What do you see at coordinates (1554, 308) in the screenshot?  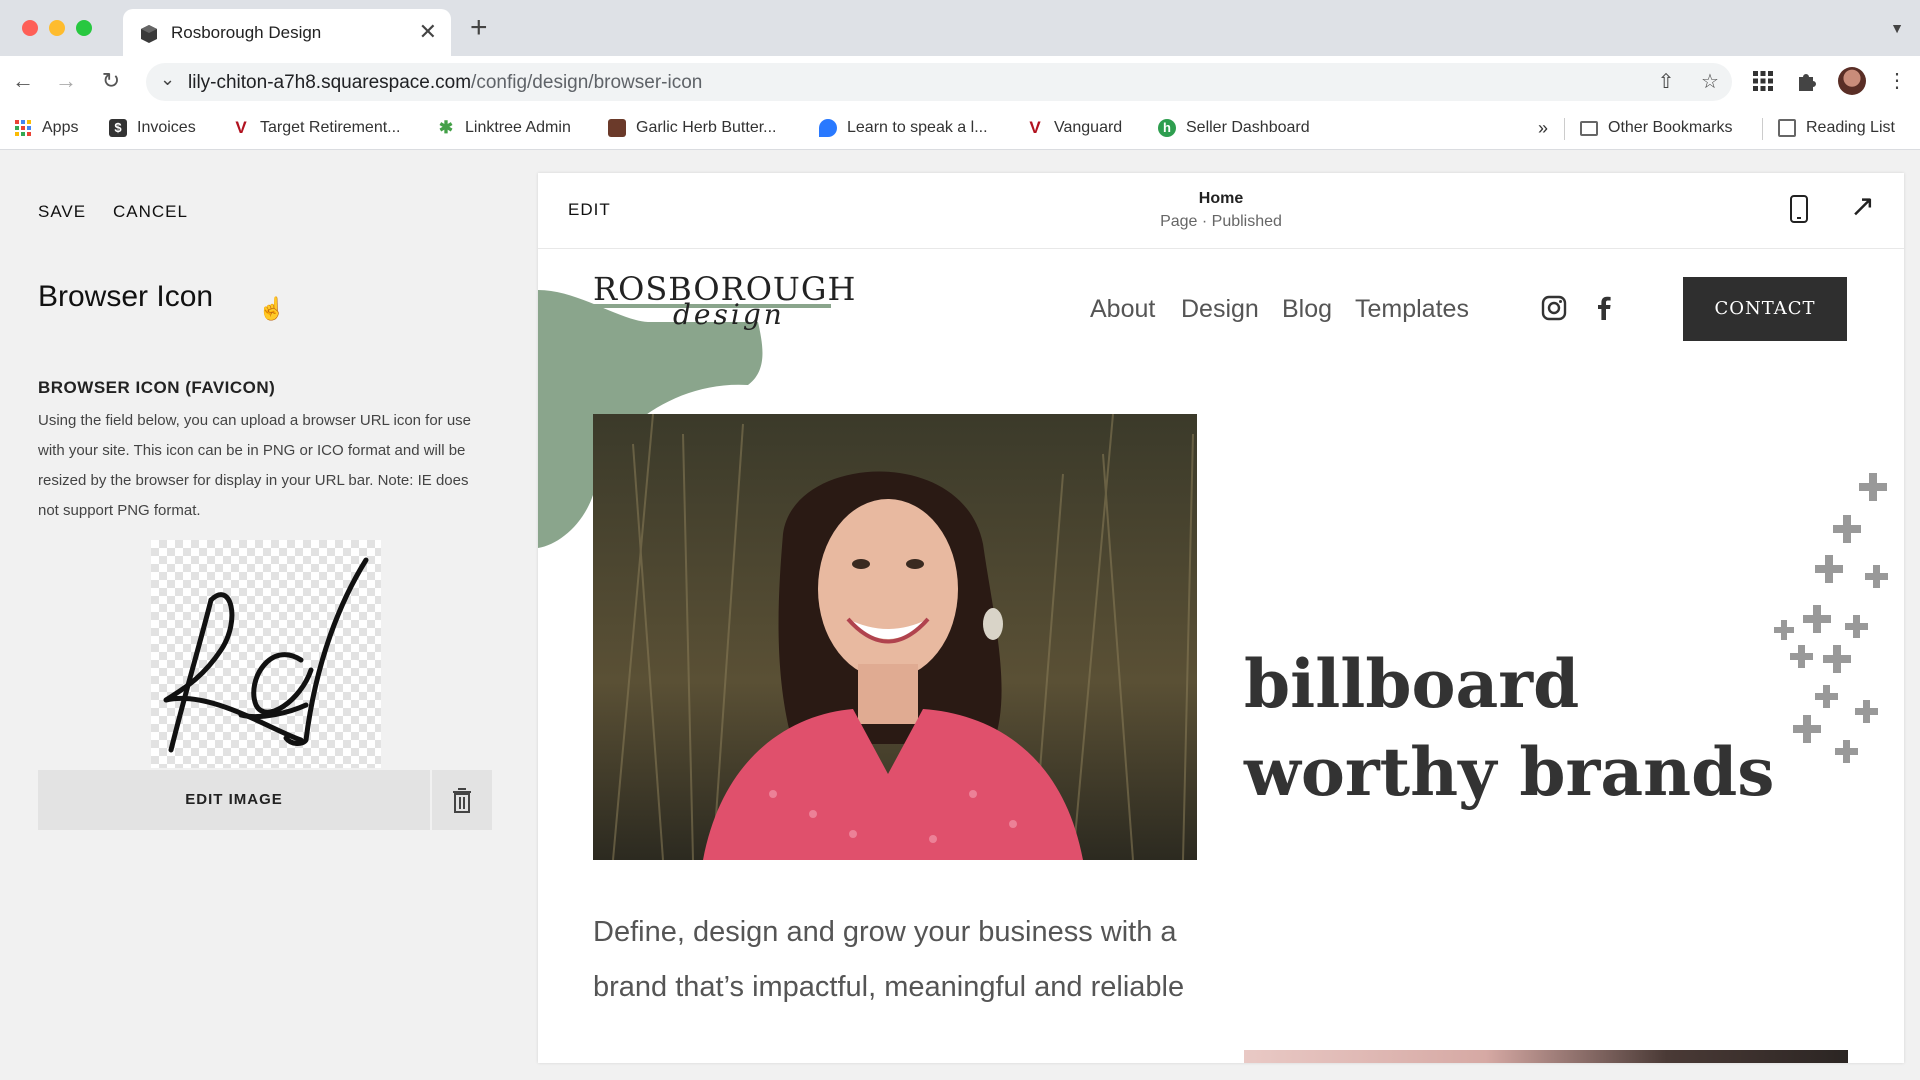 I see `instagram-icon` at bounding box center [1554, 308].